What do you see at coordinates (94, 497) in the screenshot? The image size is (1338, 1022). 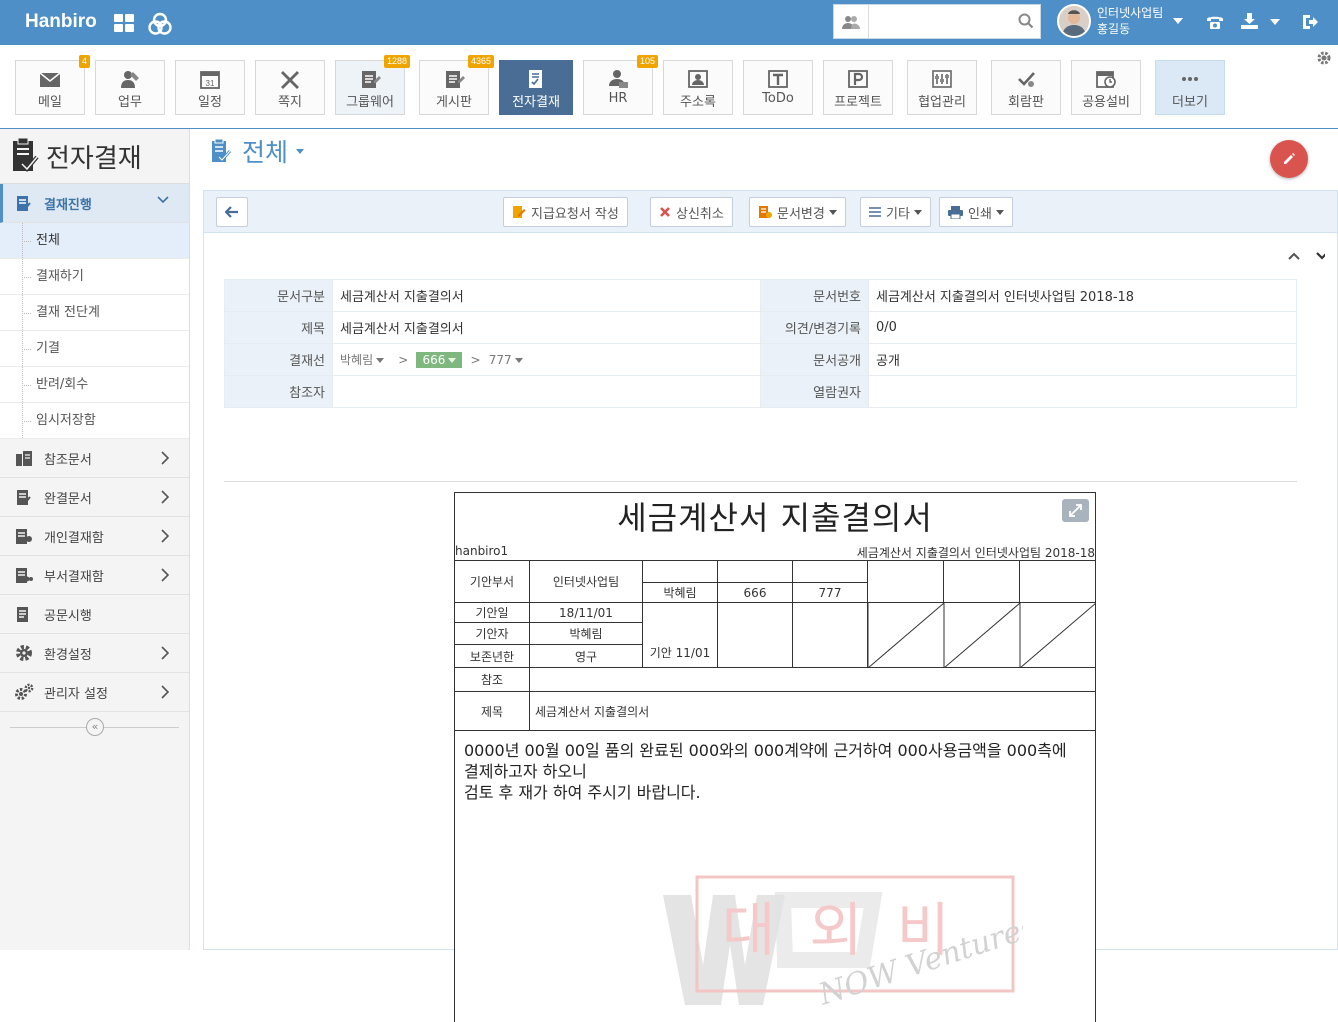 I see `sidebar-item-completed: 완결문서` at bounding box center [94, 497].